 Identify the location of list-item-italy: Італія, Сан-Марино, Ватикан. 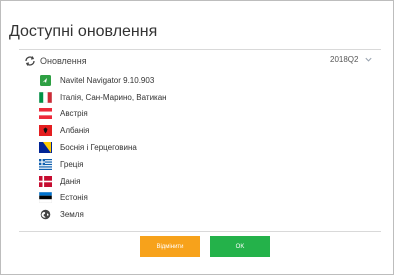
(200, 97).